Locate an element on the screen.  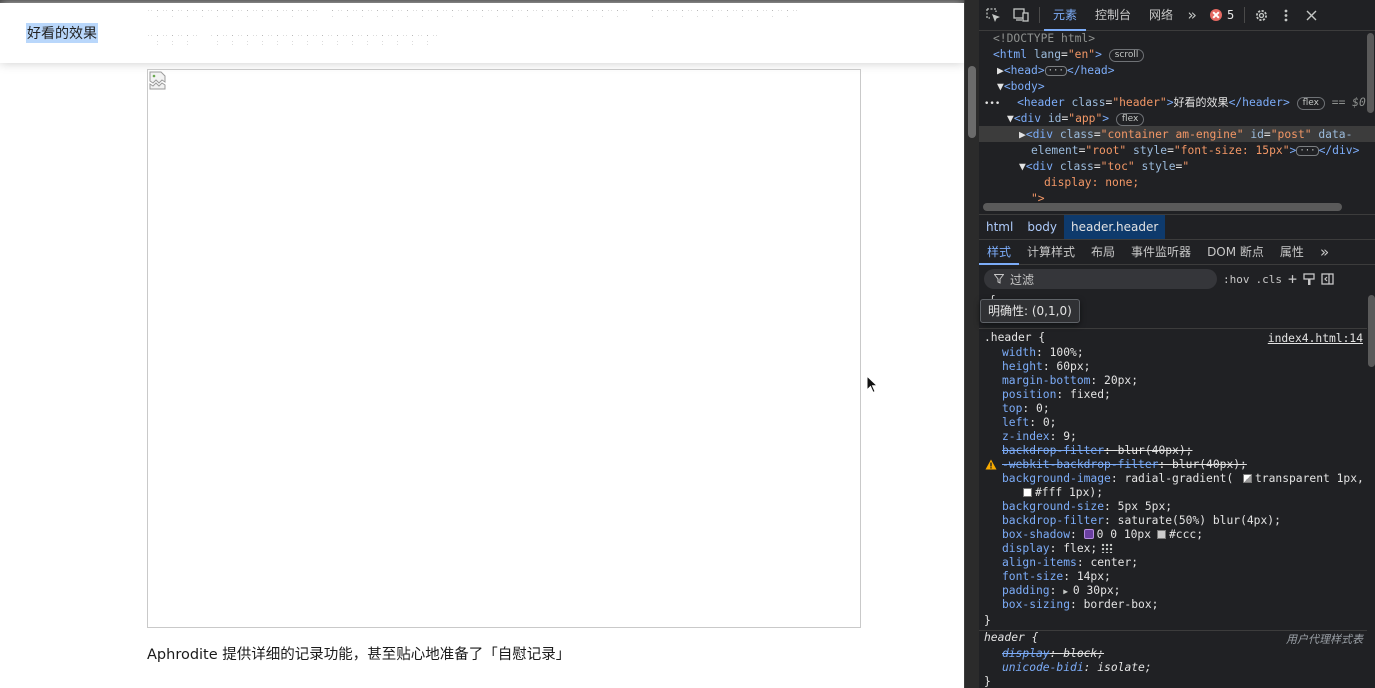
dom-tree-vscrollbar is located at coordinates (1370, 73).